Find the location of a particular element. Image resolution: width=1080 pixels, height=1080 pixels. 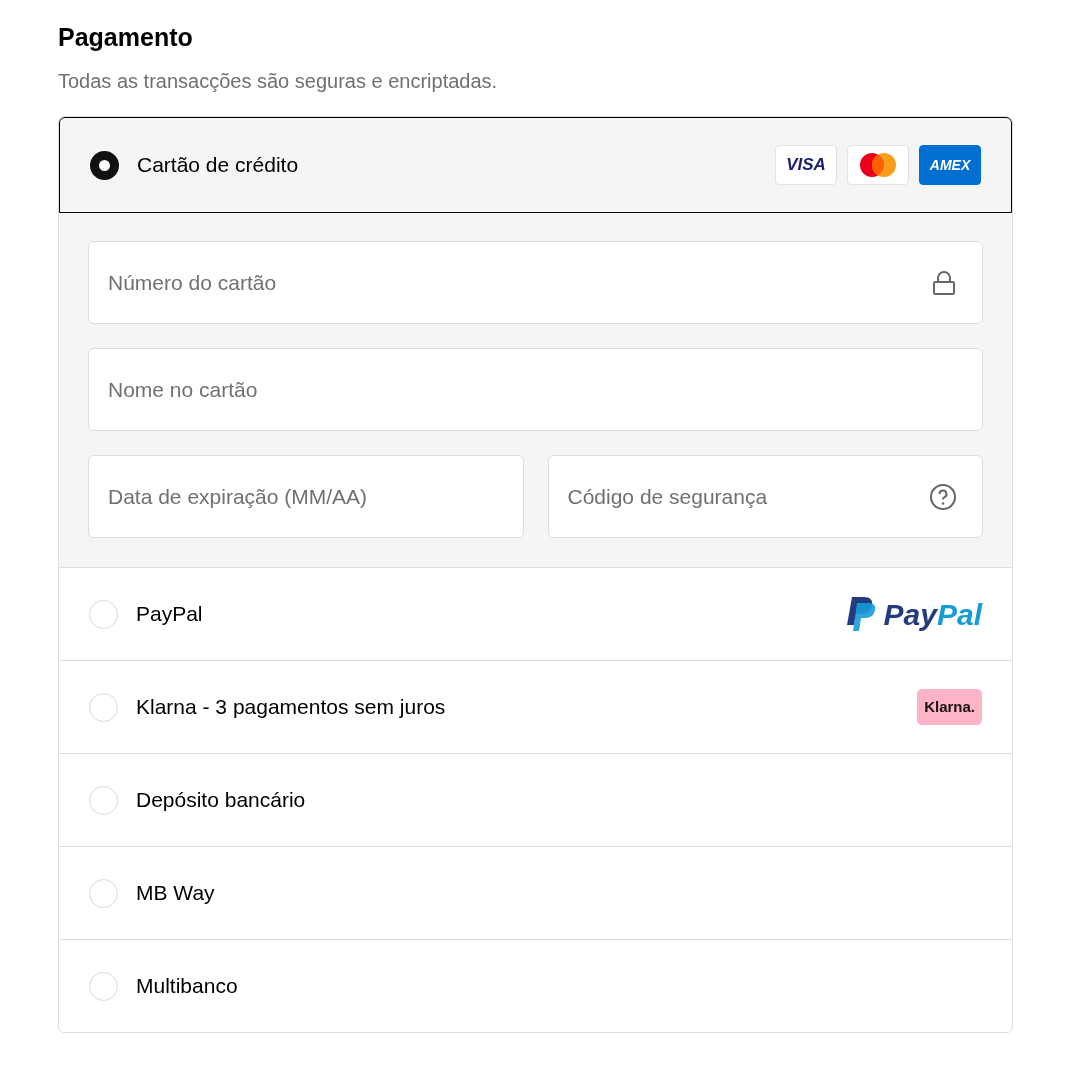

payment-option: MB Way is located at coordinates (535, 892).